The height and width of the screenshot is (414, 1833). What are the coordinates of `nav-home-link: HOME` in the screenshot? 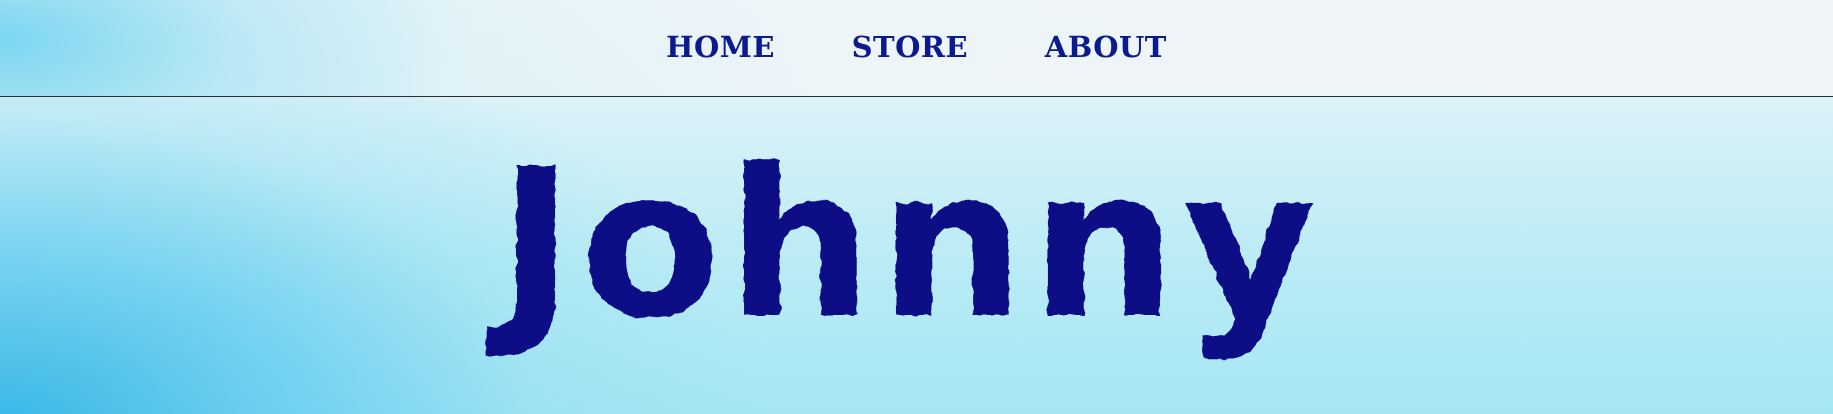 It's located at (720, 47).